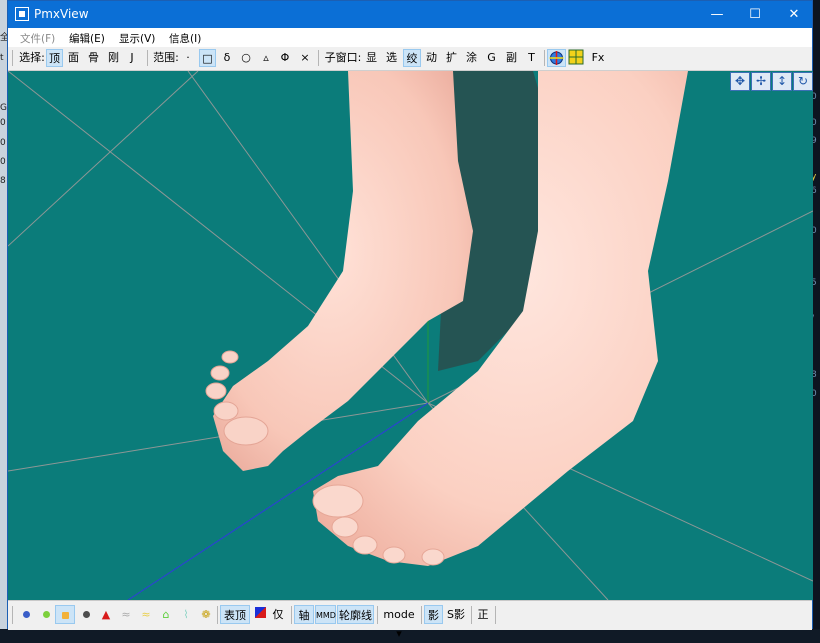  Describe the element at coordinates (433, 614) in the screenshot. I see `shadow-button: 影` at that location.